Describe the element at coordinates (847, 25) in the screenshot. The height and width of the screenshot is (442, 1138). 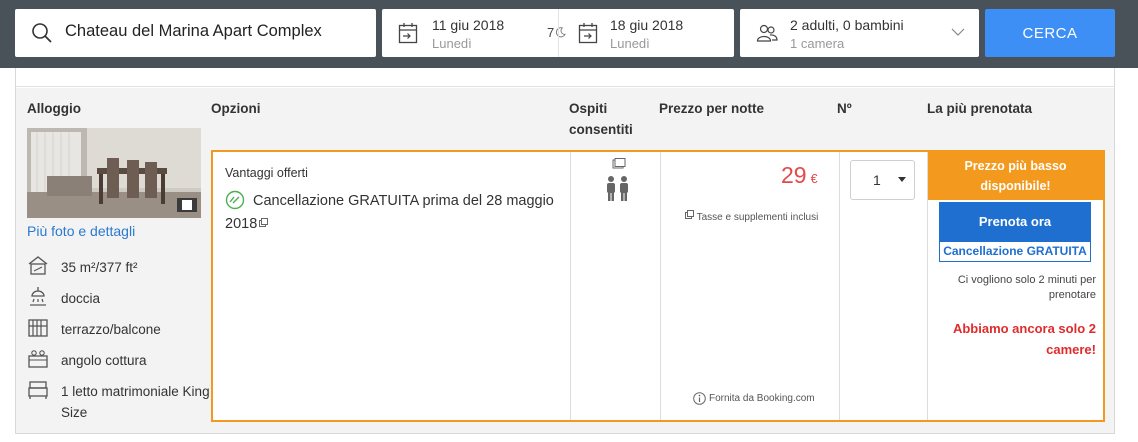
I see `guests-summary: 2 adulti, 0 bambini` at that location.